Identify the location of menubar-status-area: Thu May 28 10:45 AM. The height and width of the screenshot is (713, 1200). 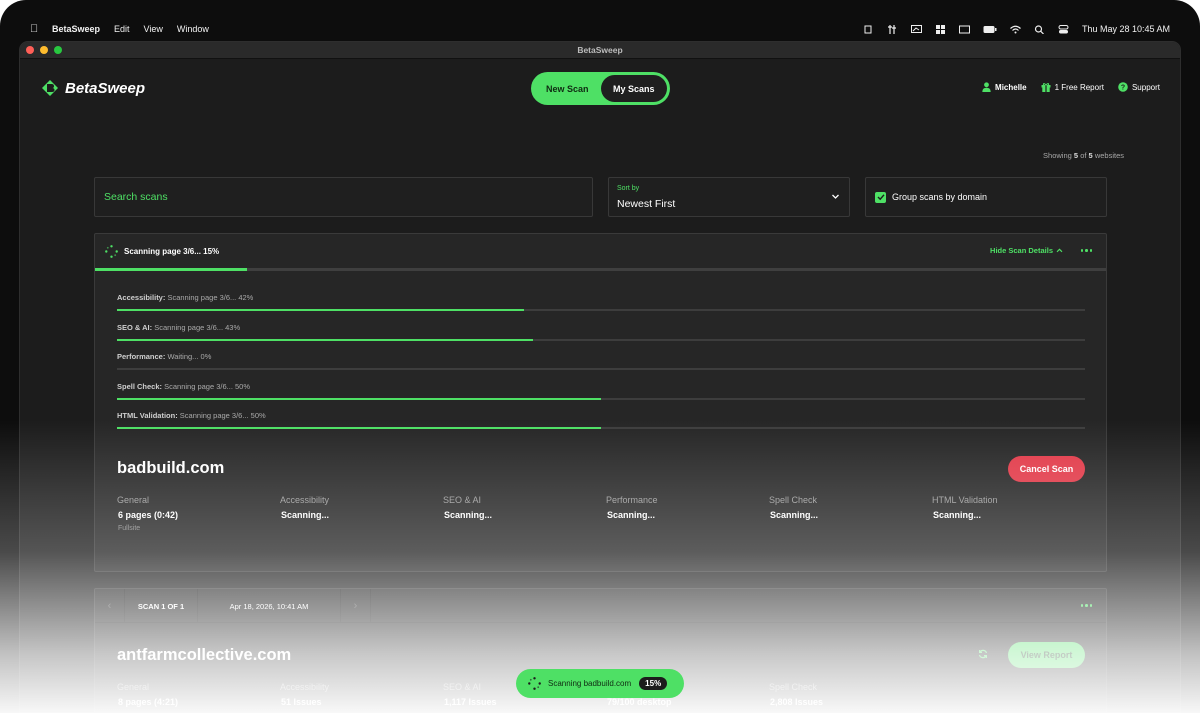
(1016, 29).